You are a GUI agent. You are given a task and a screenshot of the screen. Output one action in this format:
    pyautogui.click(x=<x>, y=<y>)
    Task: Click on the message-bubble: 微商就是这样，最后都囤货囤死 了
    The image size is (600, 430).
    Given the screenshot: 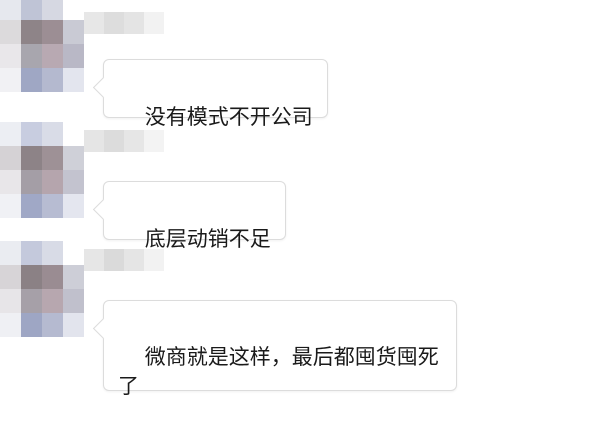 What is the action you would take?
    pyautogui.click(x=280, y=349)
    